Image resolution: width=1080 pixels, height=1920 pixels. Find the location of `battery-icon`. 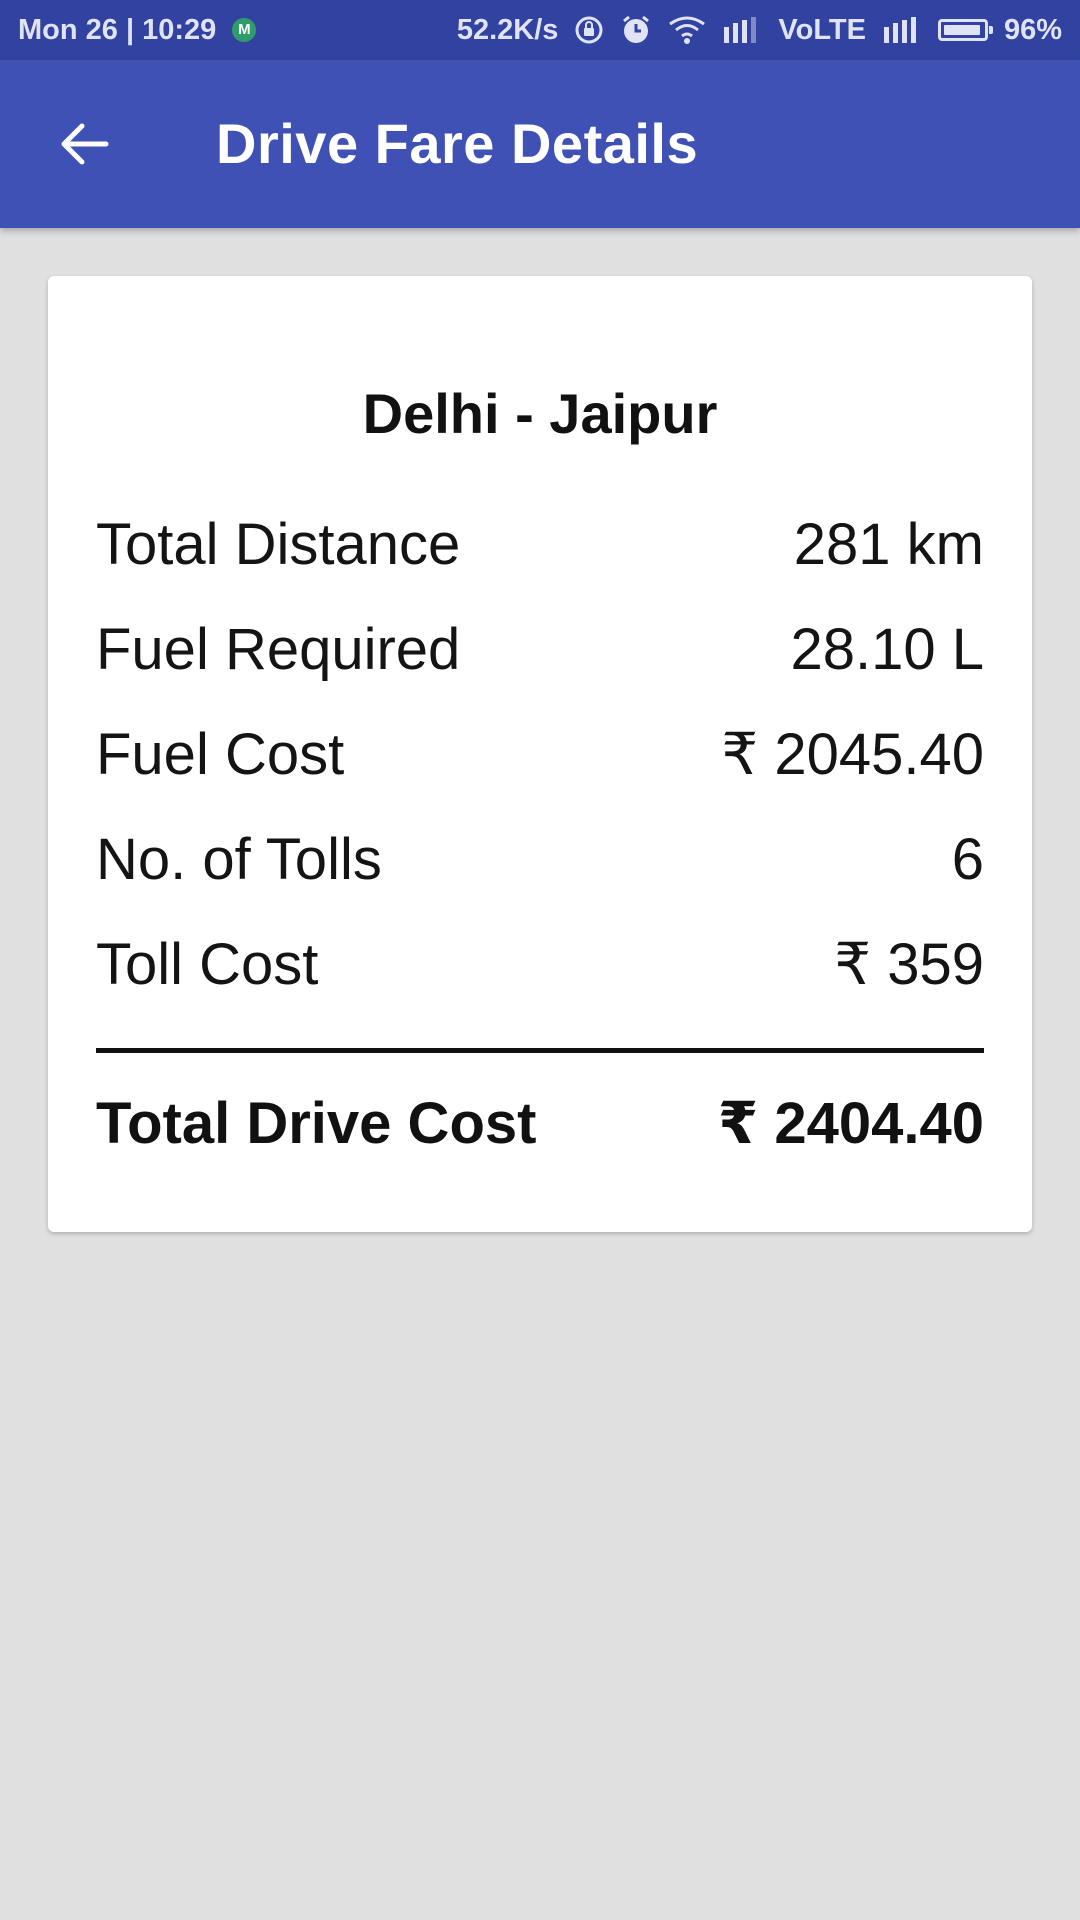

battery-icon is located at coordinates (965, 30).